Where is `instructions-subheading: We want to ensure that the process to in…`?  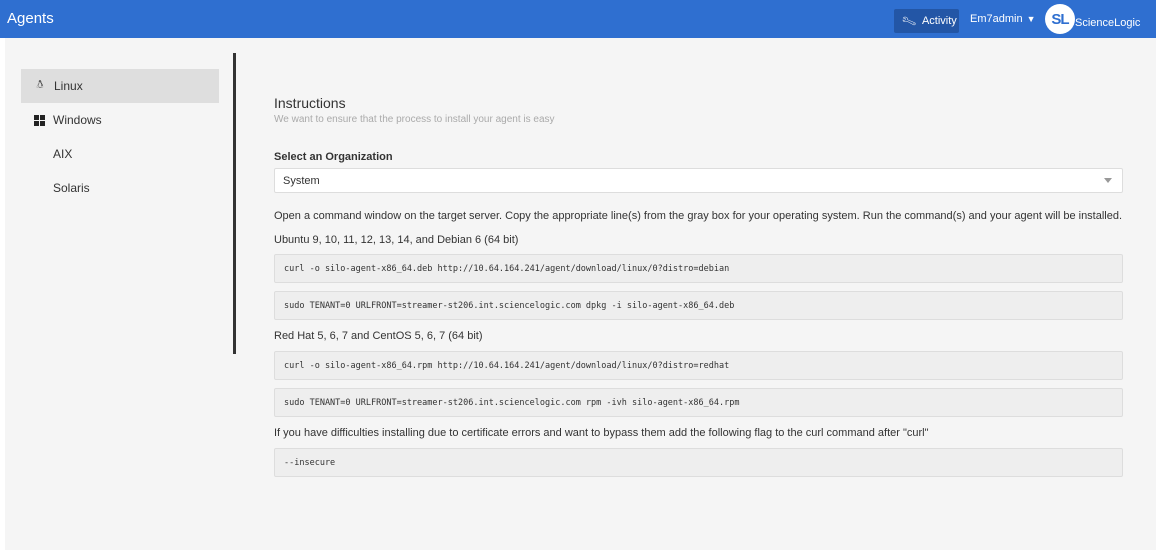 instructions-subheading: We want to ensure that the process to in… is located at coordinates (414, 119).